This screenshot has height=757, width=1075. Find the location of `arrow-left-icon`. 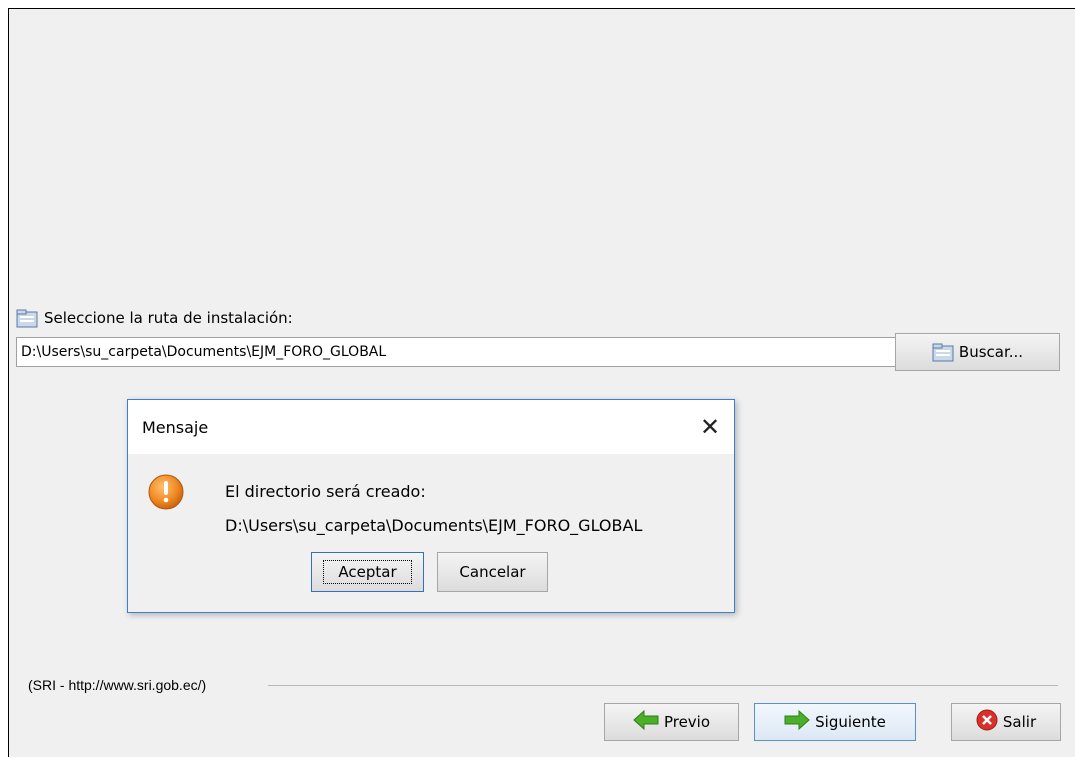

arrow-left-icon is located at coordinates (646, 721).